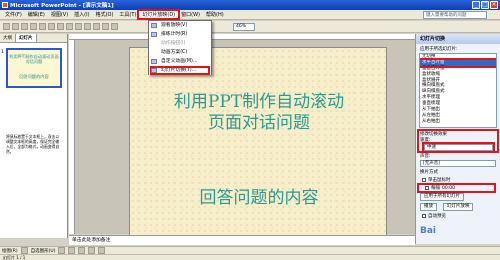  I want to click on vertical-ruler, so click(72, 137).